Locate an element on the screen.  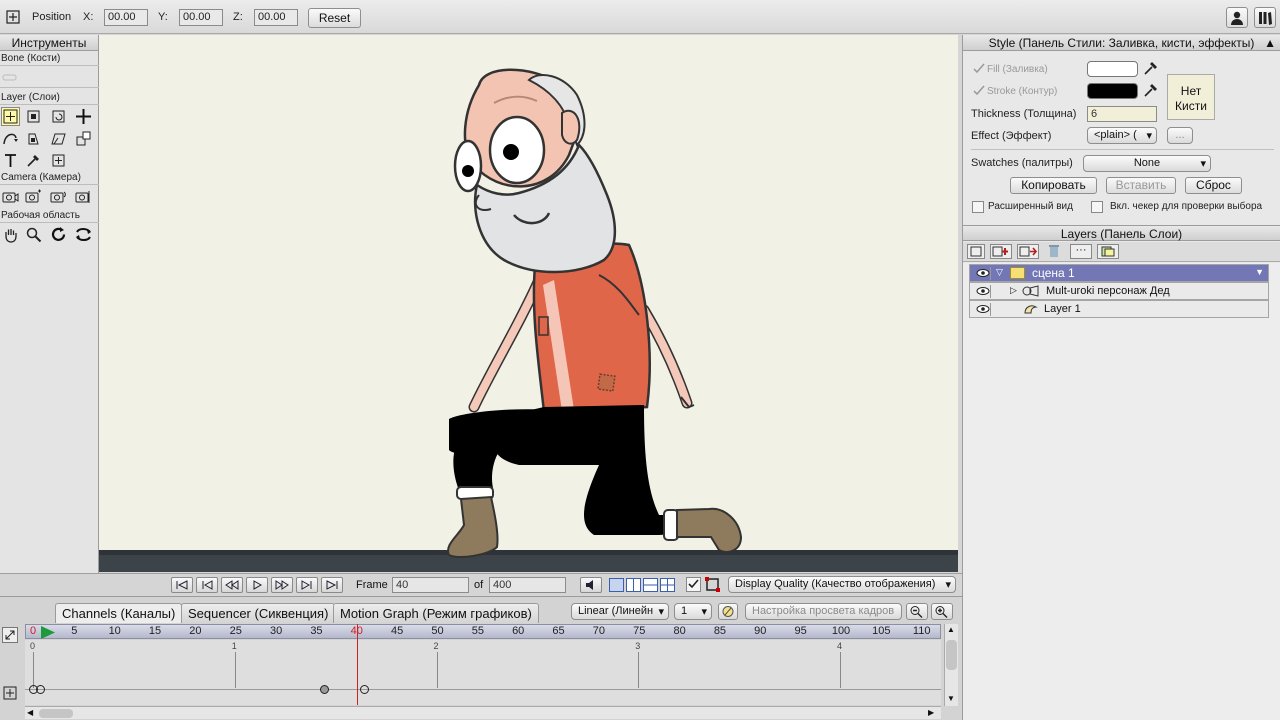
fill-color-swatch is located at coordinates (1112, 69).